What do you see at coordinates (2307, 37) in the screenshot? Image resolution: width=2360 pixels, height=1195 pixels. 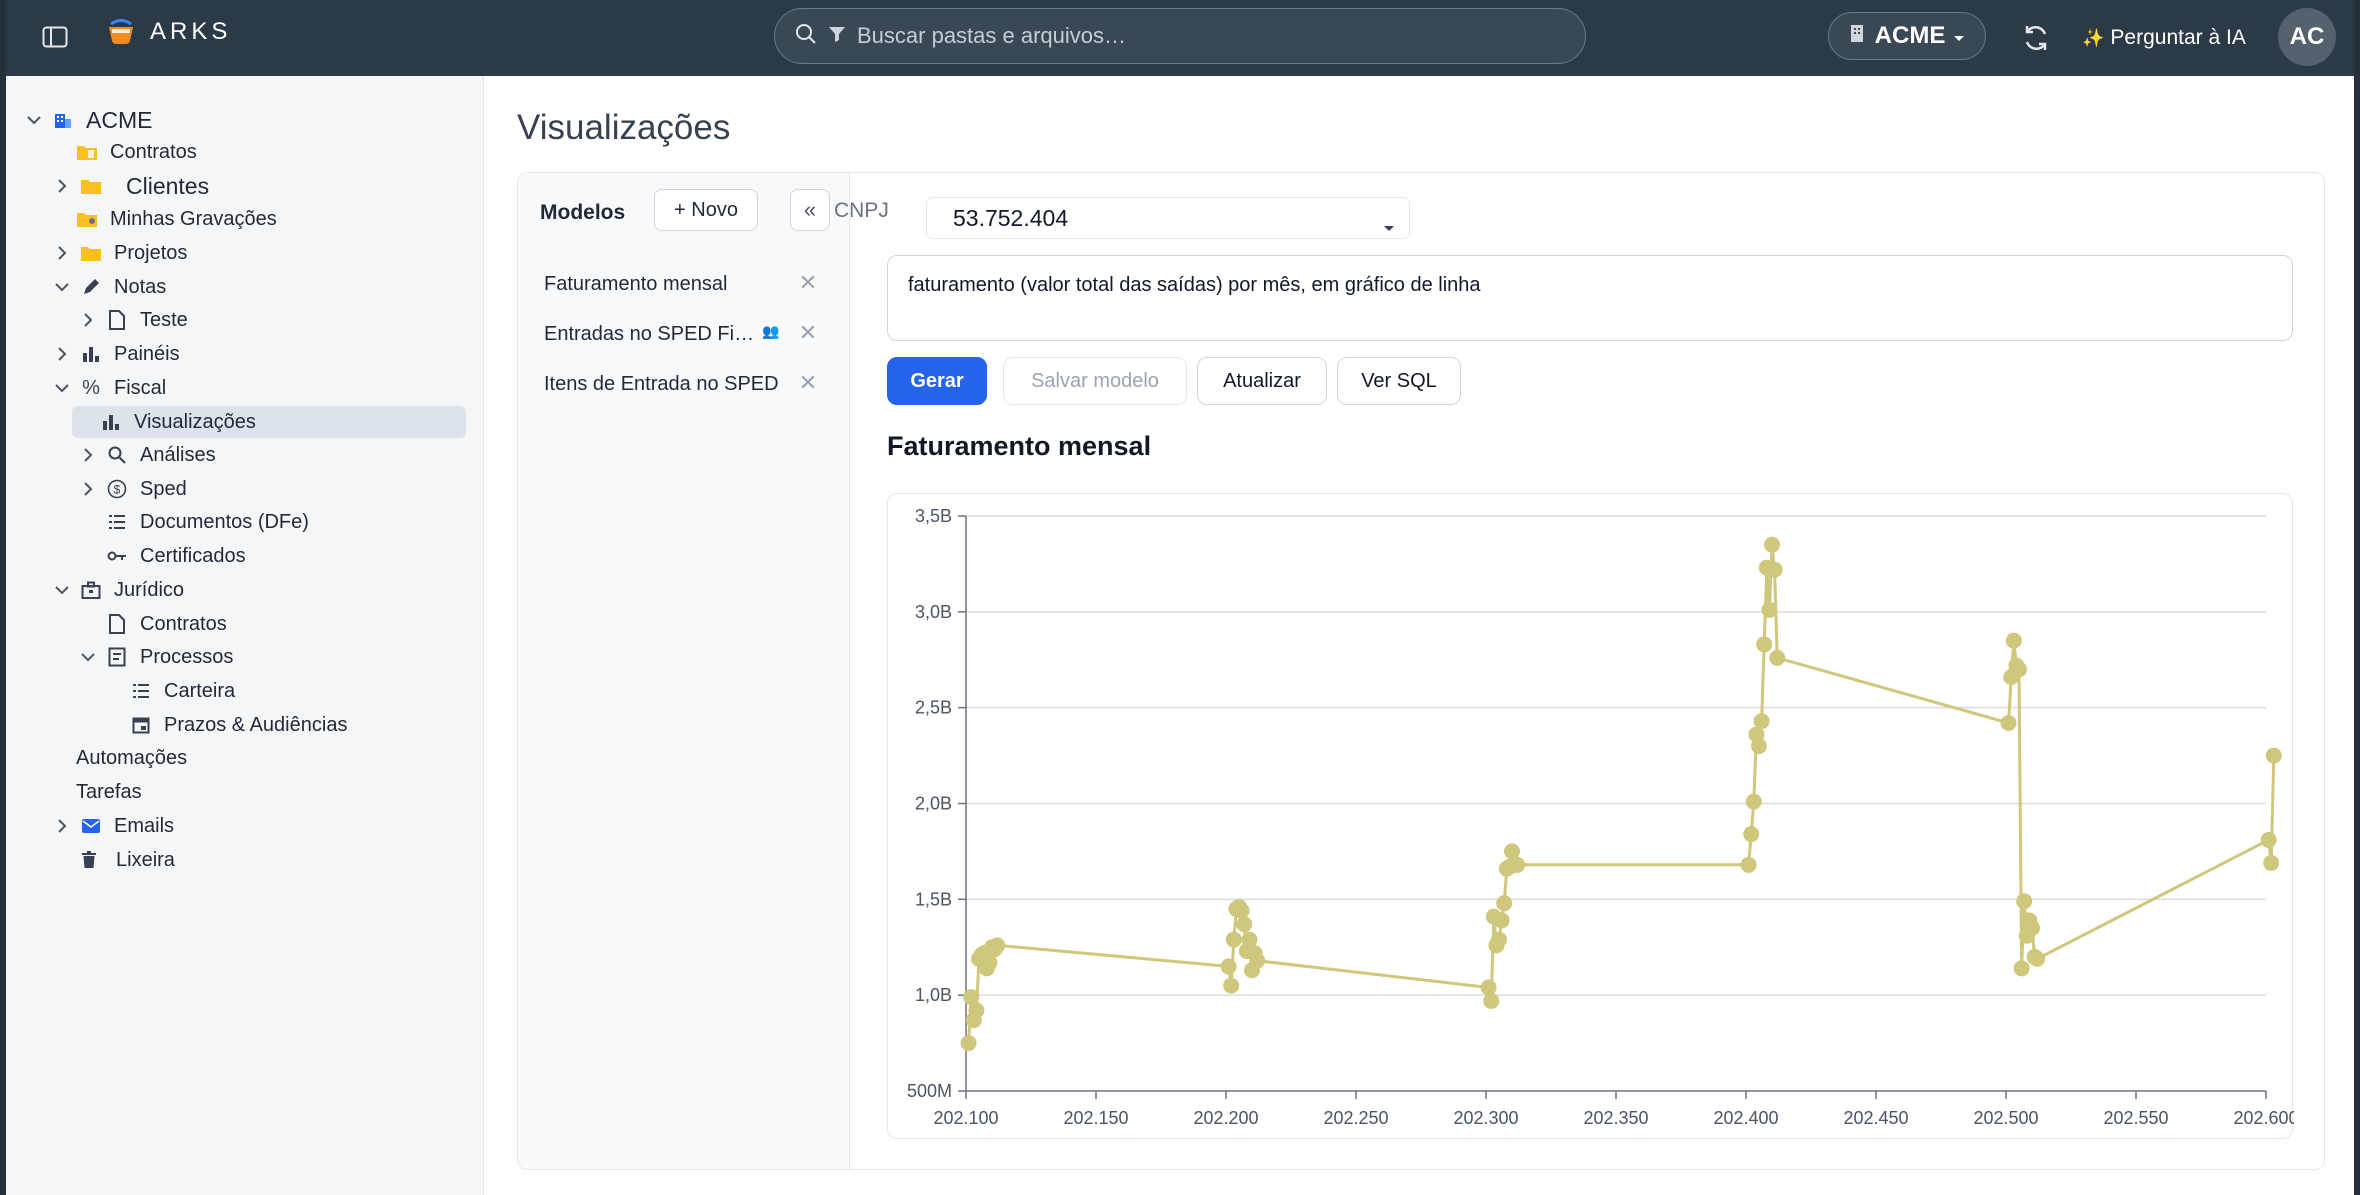 I see `avatar: AC` at bounding box center [2307, 37].